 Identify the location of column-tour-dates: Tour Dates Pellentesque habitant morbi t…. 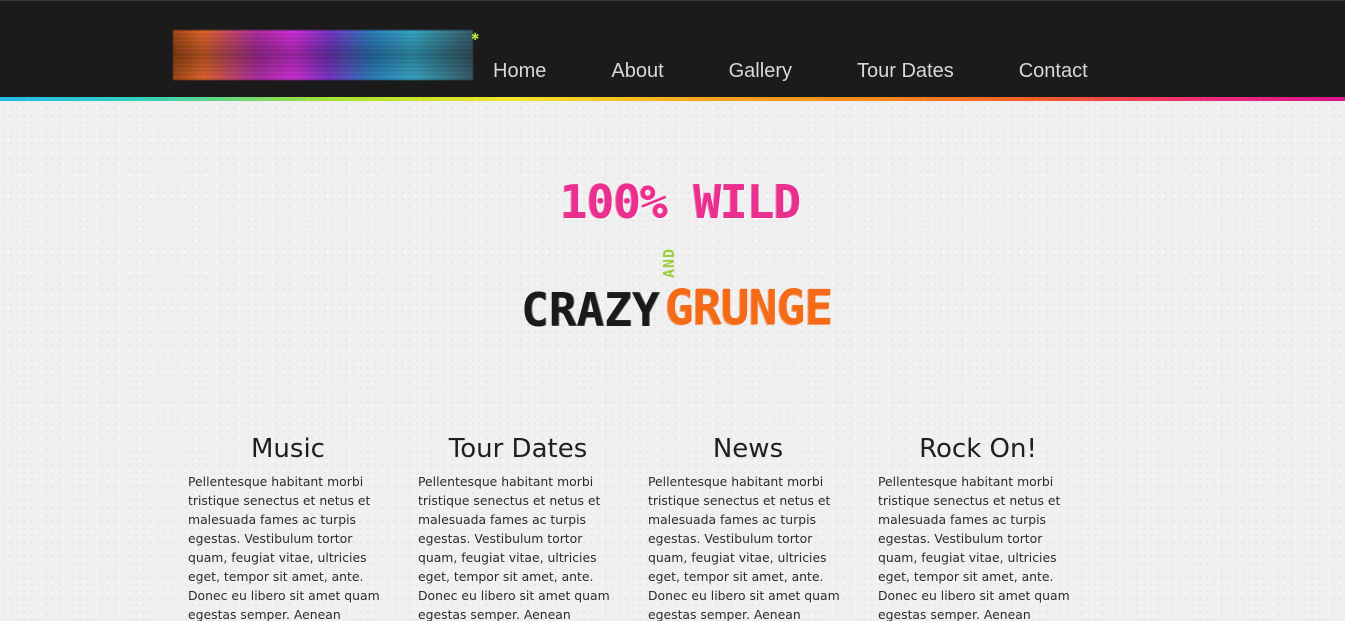
(518, 526).